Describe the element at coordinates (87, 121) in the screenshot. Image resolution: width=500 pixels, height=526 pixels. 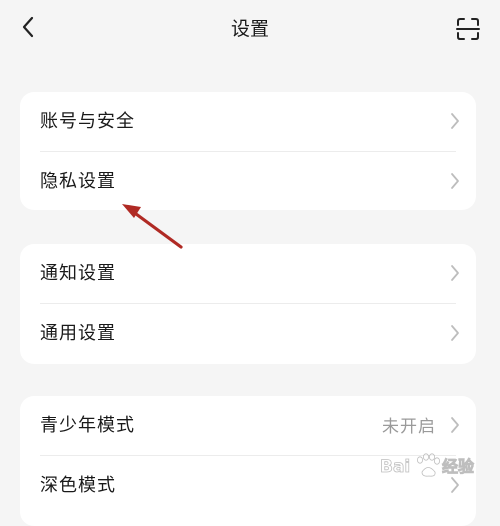
I see `settings-item-label: 账号与安全` at that location.